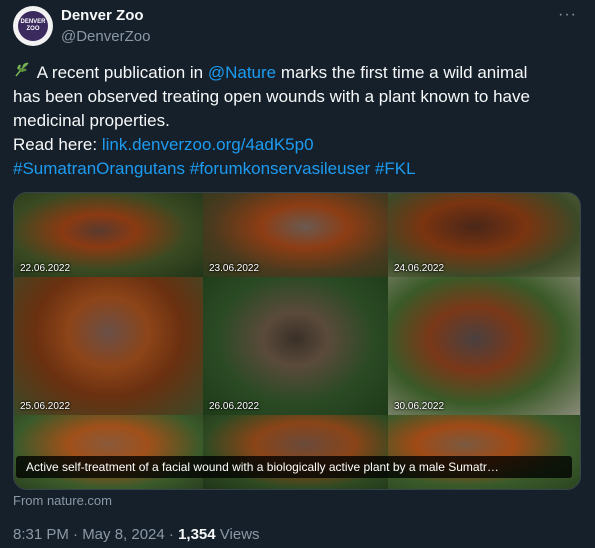 Image resolution: width=595 pixels, height=548 pixels. What do you see at coordinates (419, 406) in the screenshot?
I see `photo-date: 30.06.2022` at bounding box center [419, 406].